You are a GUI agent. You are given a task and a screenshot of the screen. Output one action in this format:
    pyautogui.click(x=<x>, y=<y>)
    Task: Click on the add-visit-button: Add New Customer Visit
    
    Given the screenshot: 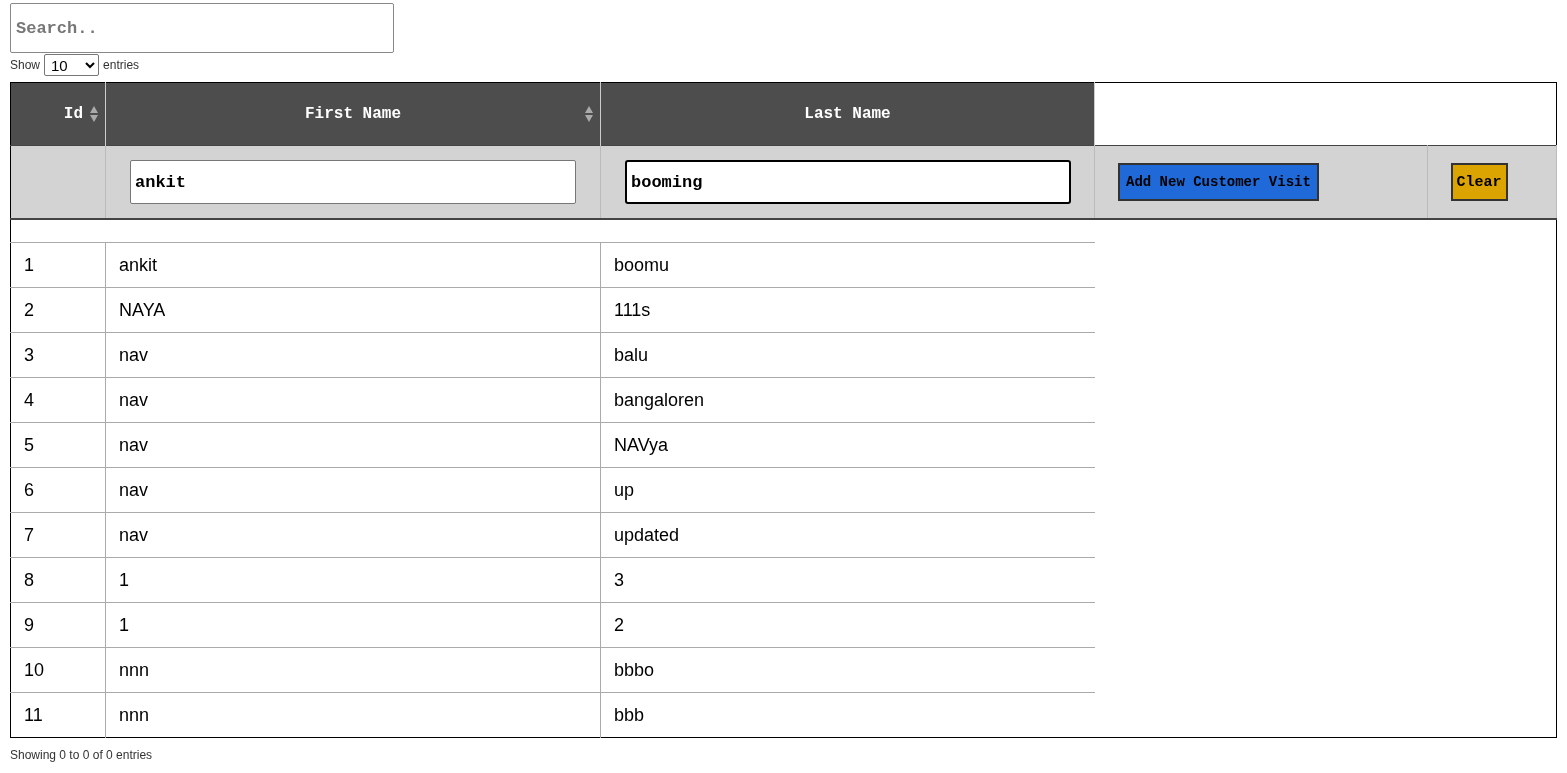 What is the action you would take?
    pyautogui.click(x=1218, y=182)
    